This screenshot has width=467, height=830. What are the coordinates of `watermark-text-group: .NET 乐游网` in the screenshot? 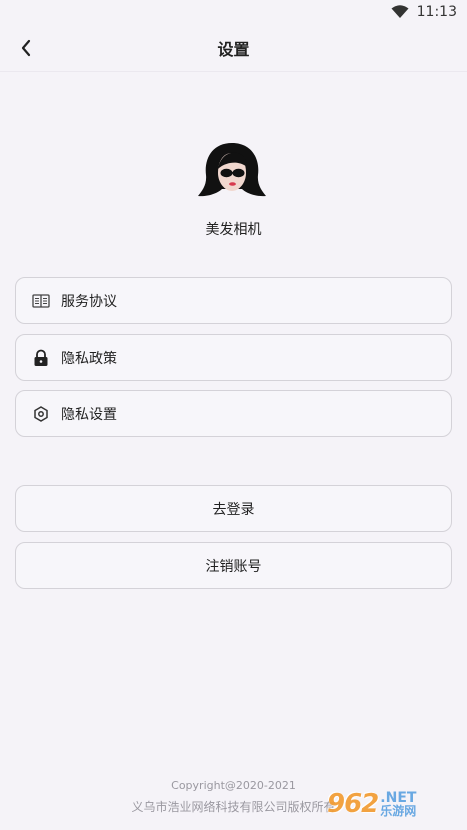 It's located at (398, 804).